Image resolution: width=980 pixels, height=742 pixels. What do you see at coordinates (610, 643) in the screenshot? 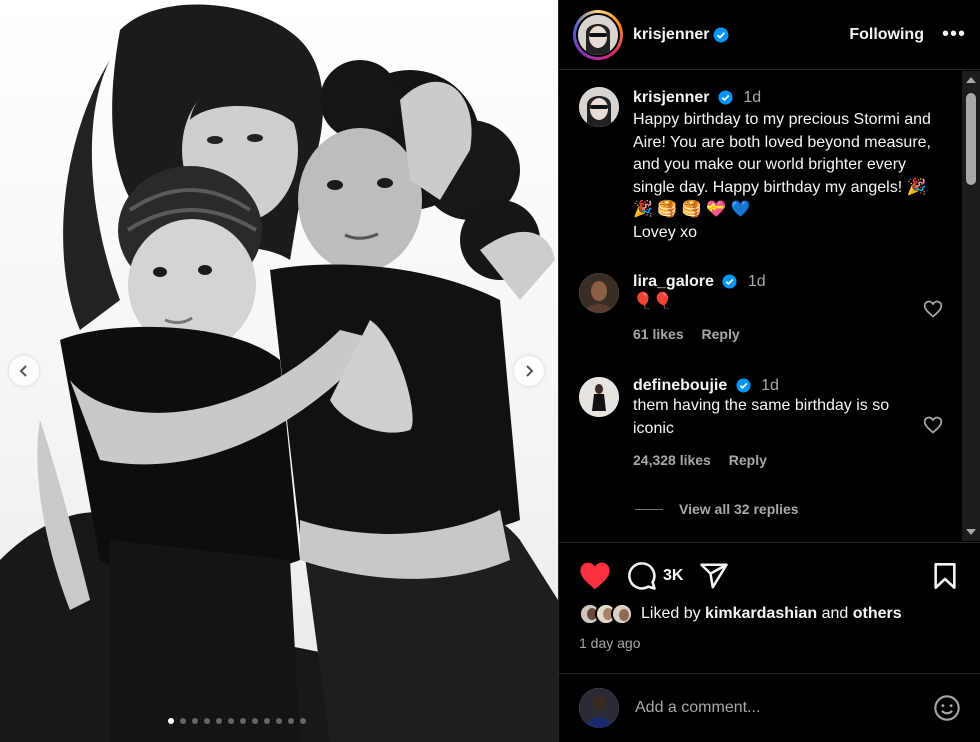
I see `post-time: 1 day ago` at bounding box center [610, 643].